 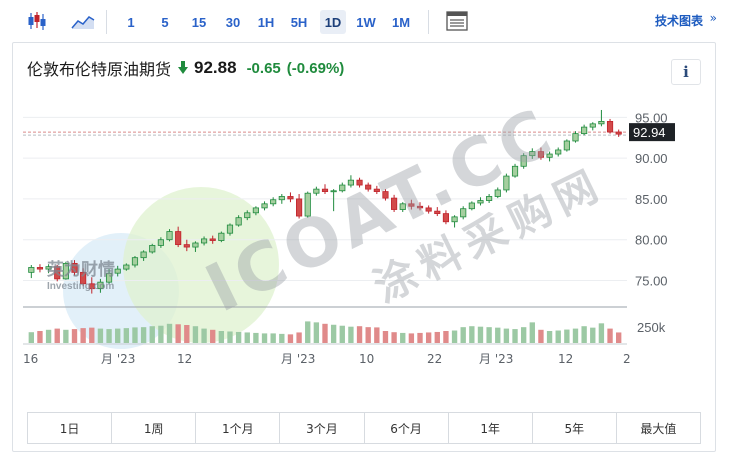 I want to click on x-tick-label: 10, so click(x=366, y=359).